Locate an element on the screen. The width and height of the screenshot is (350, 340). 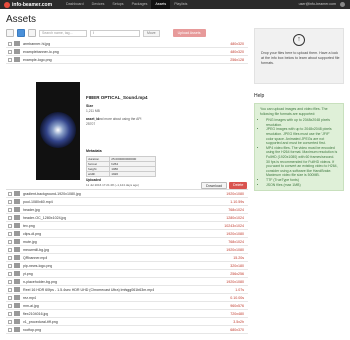
delete-button: Delete is located at coordinates (238, 185).